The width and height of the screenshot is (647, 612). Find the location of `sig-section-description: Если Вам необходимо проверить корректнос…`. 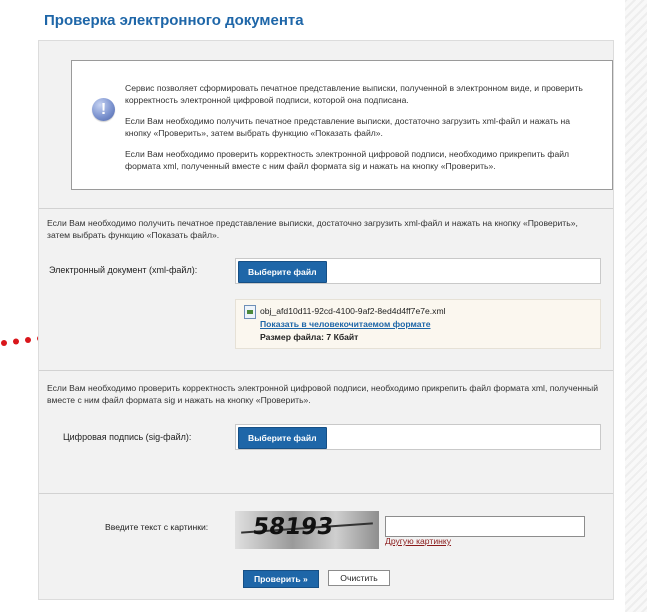

sig-section-description: Если Вам необходимо проверить корректнос… is located at coordinates (323, 394).